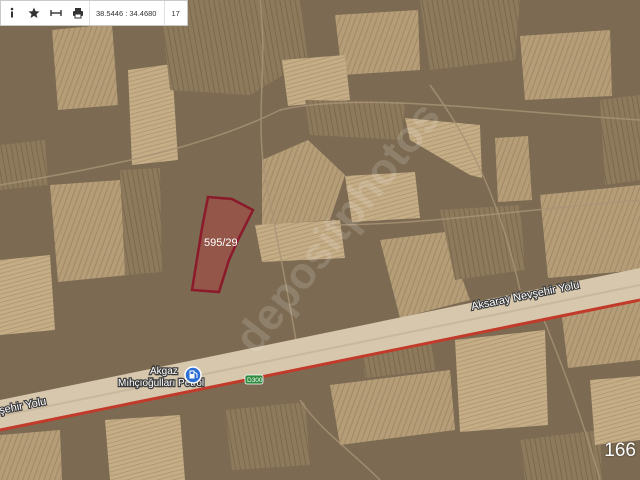 The width and height of the screenshot is (640, 480). I want to click on star-icon, so click(34, 12).